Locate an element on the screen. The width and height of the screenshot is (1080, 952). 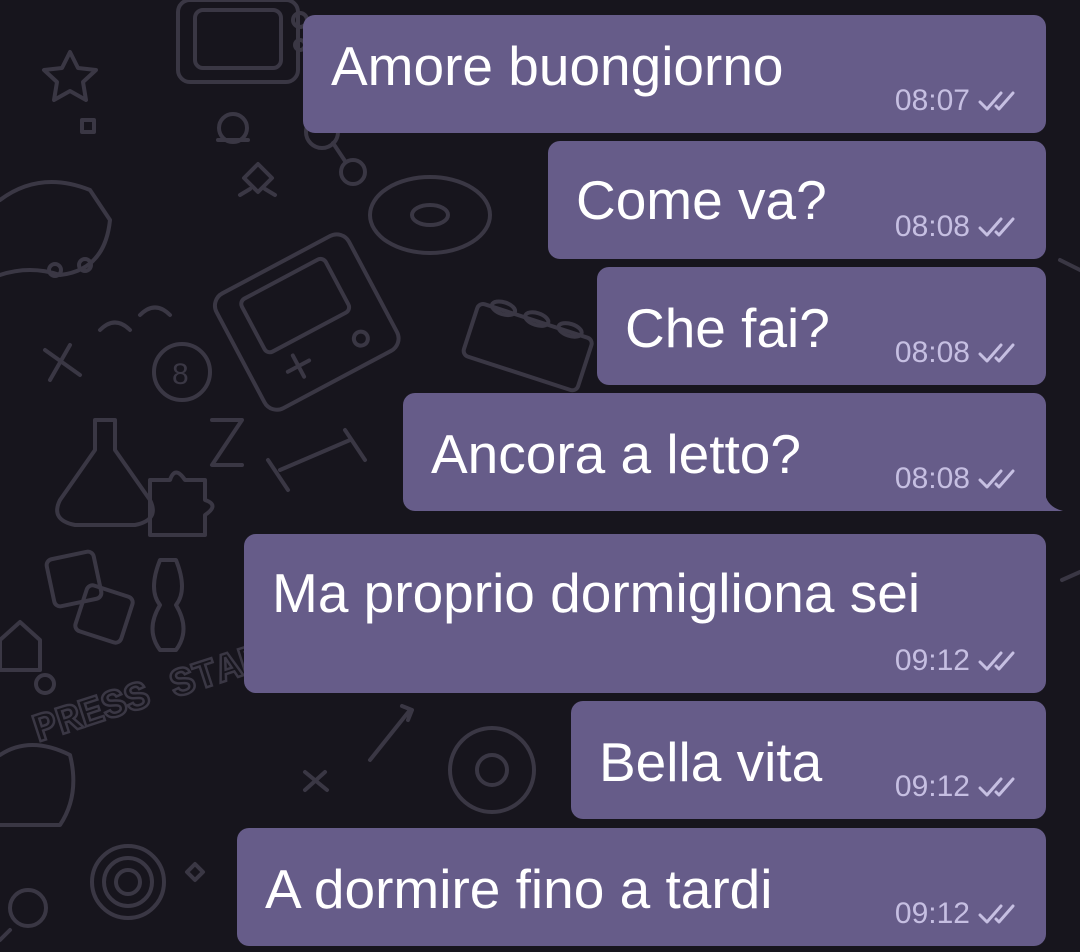
message-time: 08:07 is located at coordinates (932, 100).